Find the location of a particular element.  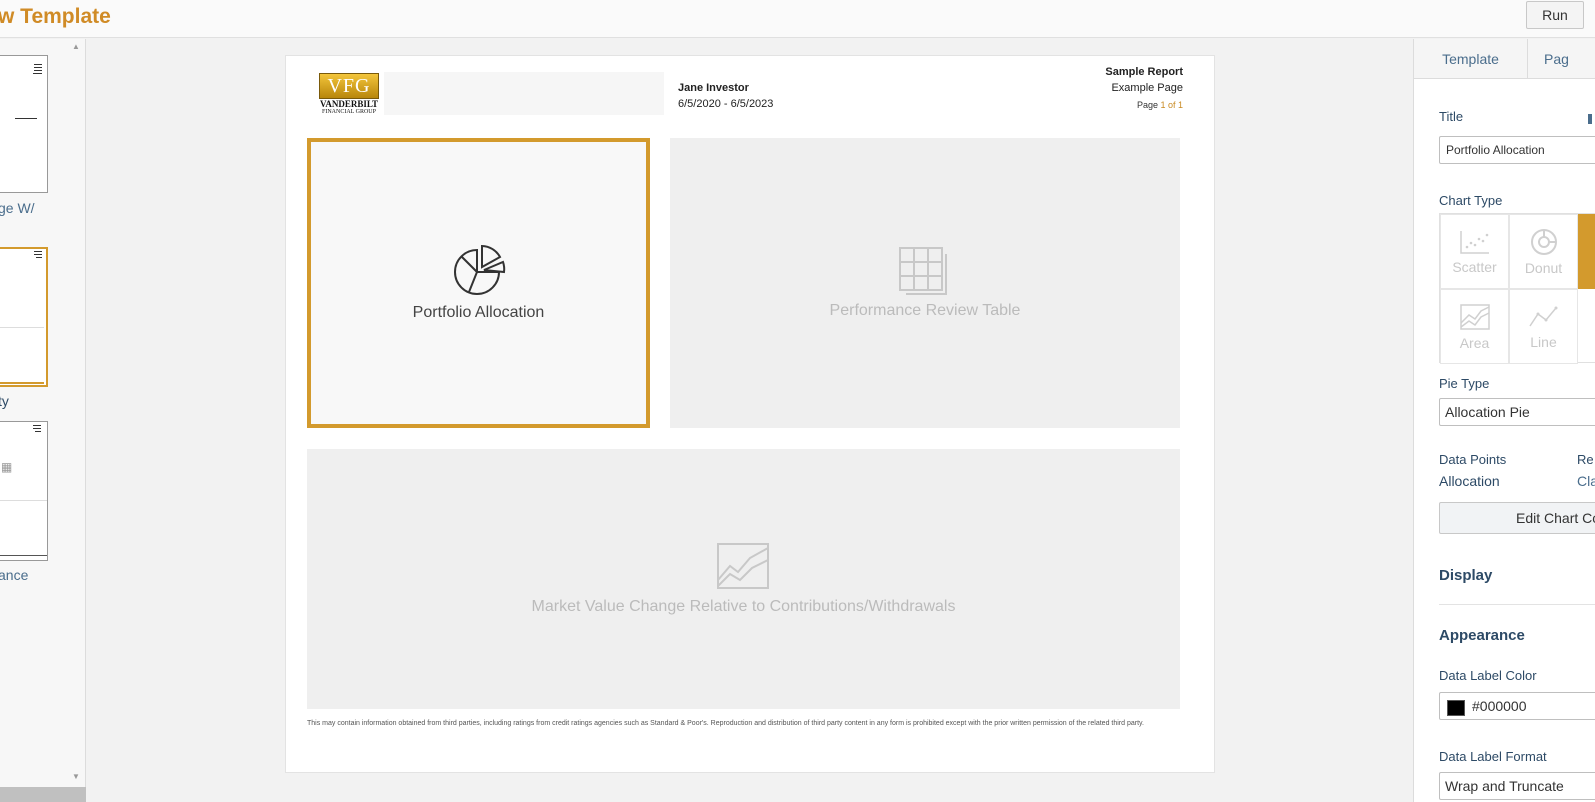

chart-type-label: Area is located at coordinates (1474, 342).